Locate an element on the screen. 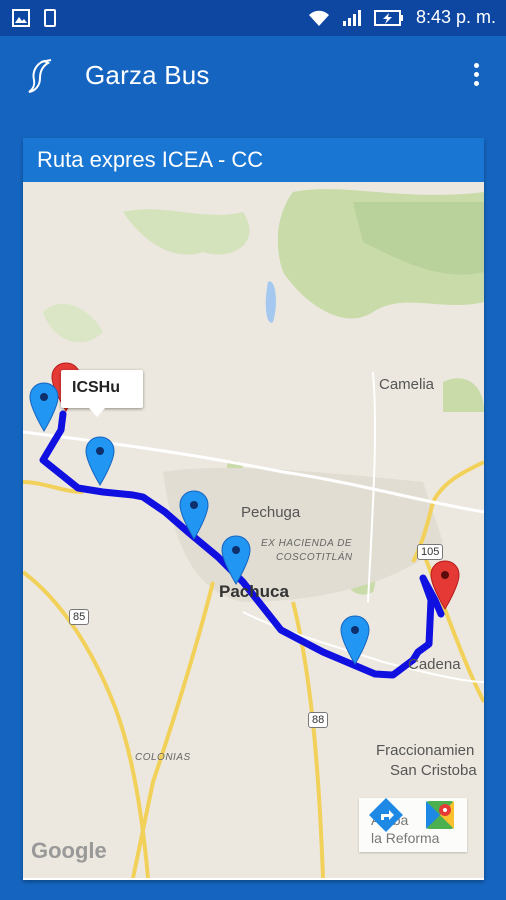 Image resolution: width=506 pixels, height=900 pixels. gallery-notification-icon is located at coordinates (21, 18).